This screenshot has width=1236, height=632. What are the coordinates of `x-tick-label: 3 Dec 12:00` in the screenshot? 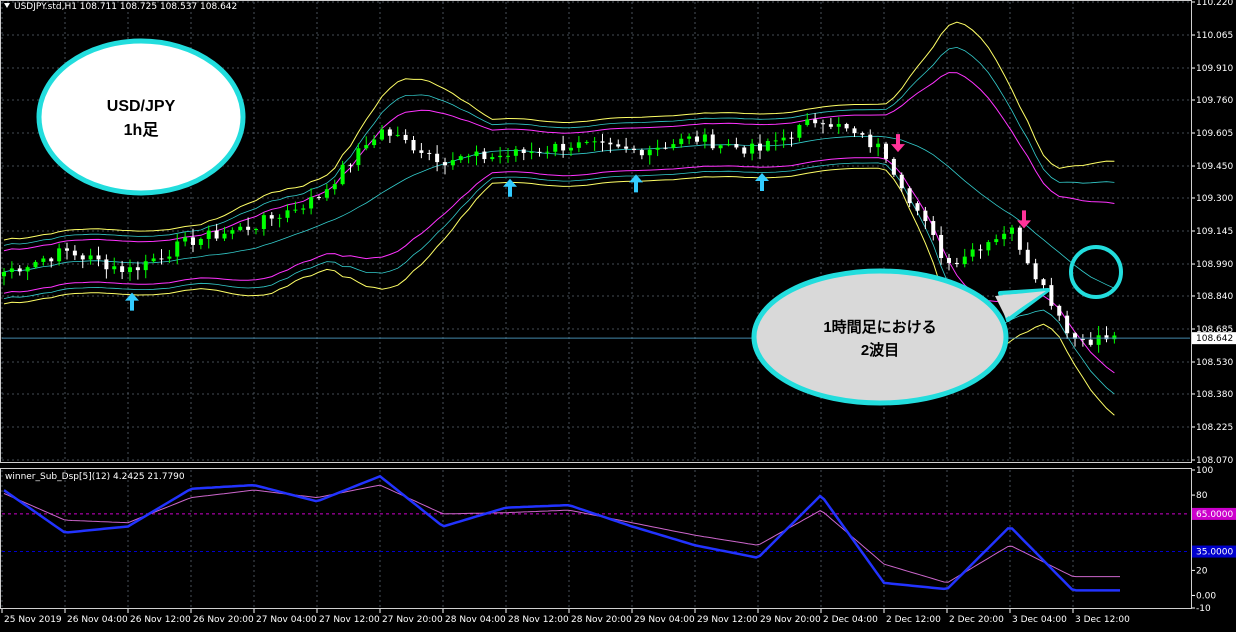 It's located at (1102, 620).